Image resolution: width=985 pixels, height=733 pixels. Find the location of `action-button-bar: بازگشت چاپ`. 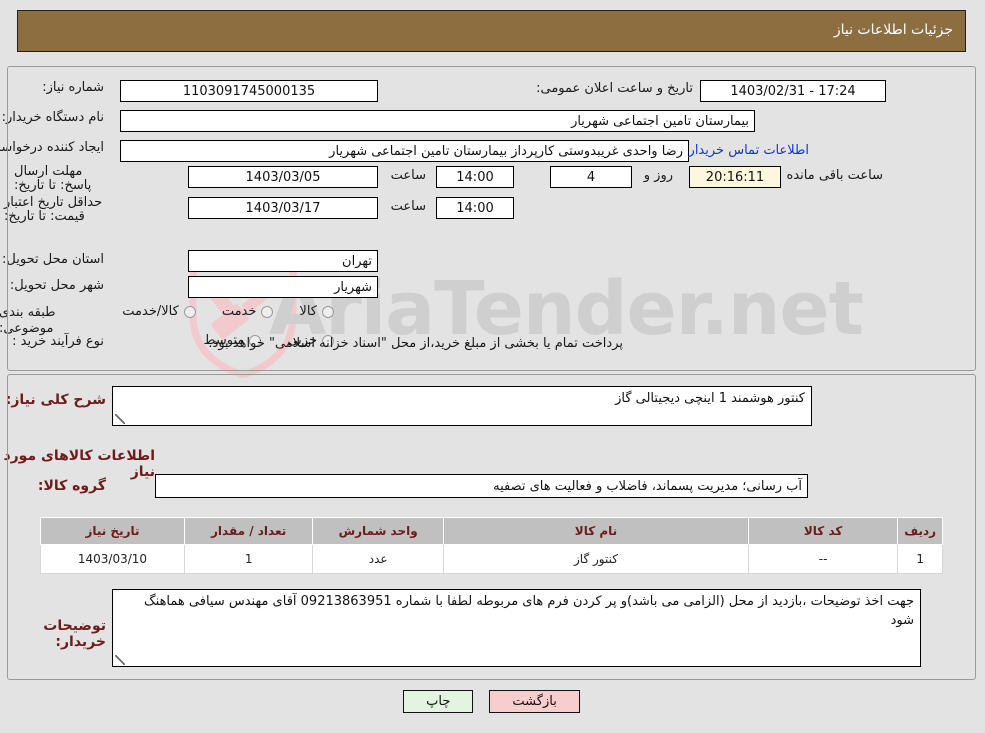

action-button-bar: بازگشت چاپ is located at coordinates (492, 701).